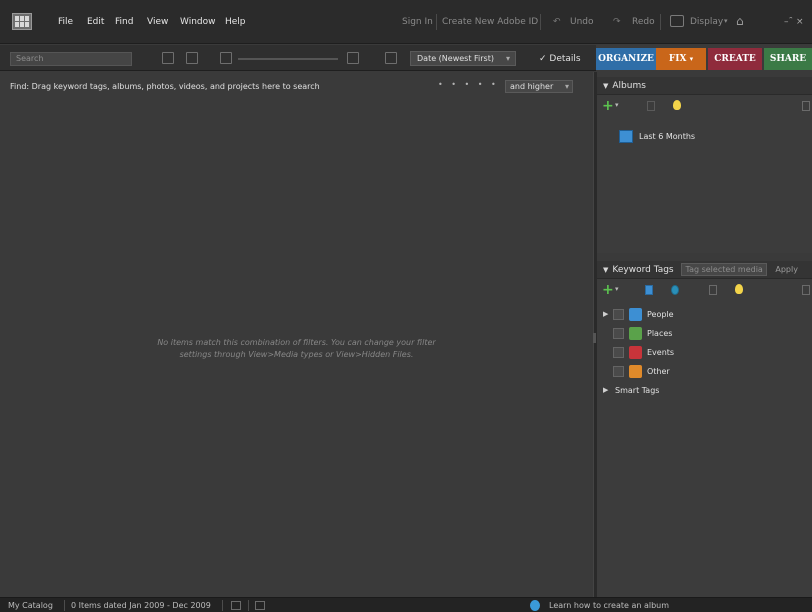 This screenshot has width=812, height=612. What do you see at coordinates (706, 22) in the screenshot?
I see `display-button: Display` at bounding box center [706, 22].